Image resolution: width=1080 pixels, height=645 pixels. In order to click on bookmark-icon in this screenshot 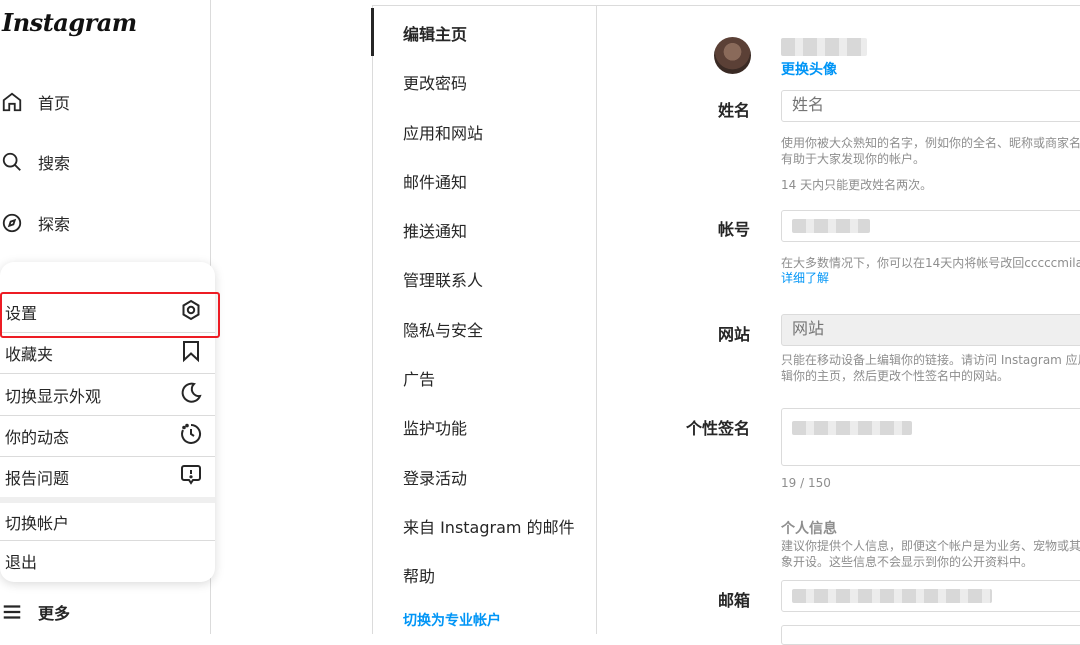, I will do `click(191, 353)`.